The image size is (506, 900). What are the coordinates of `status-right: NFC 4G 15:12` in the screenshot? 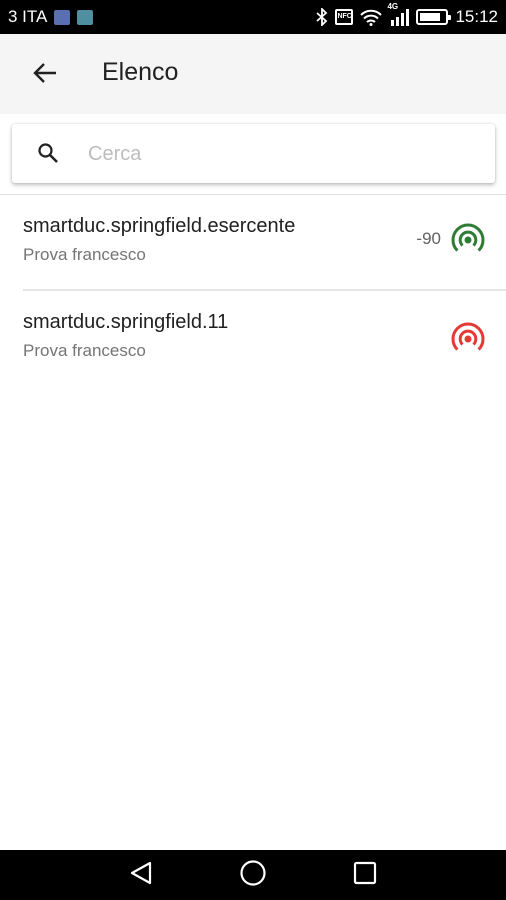 It's located at (407, 17).